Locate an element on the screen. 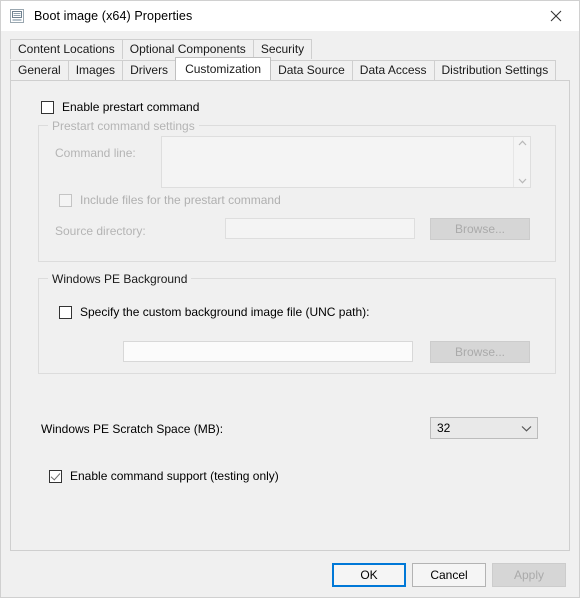  tab-drivers: Drivers is located at coordinates (149, 70).